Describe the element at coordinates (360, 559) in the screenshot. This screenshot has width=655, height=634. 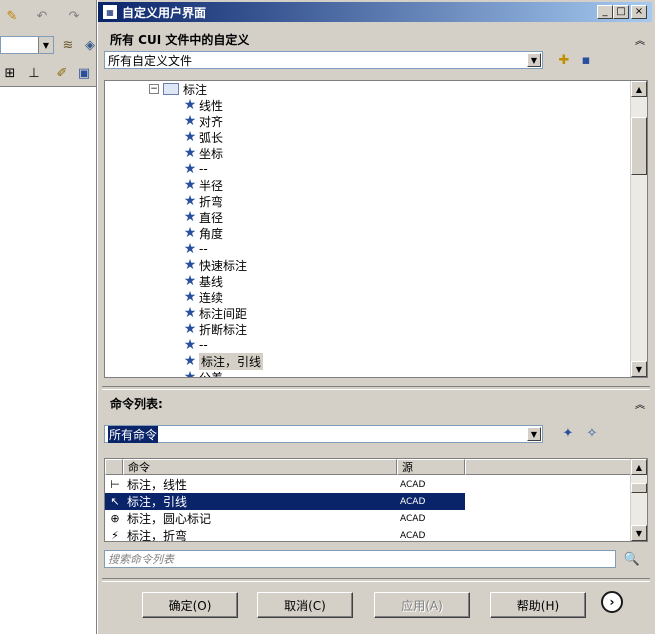
I see `command-search-input: 搜索命令列表` at that location.